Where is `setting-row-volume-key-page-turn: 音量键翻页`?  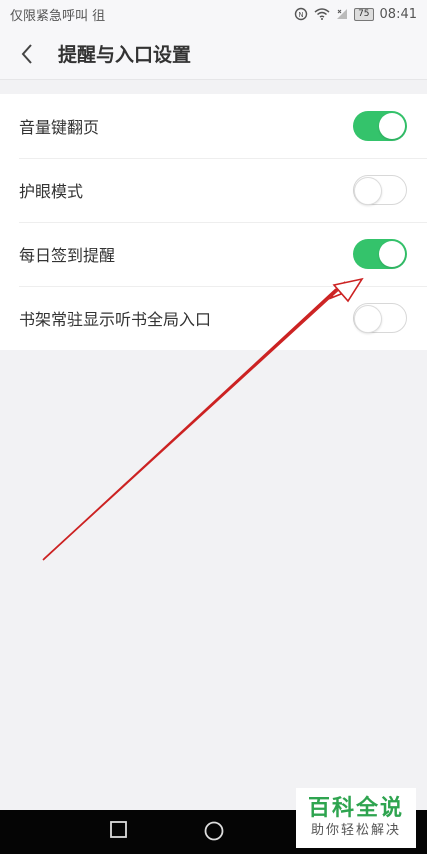 setting-row-volume-key-page-turn: 音量键翻页 is located at coordinates (213, 126).